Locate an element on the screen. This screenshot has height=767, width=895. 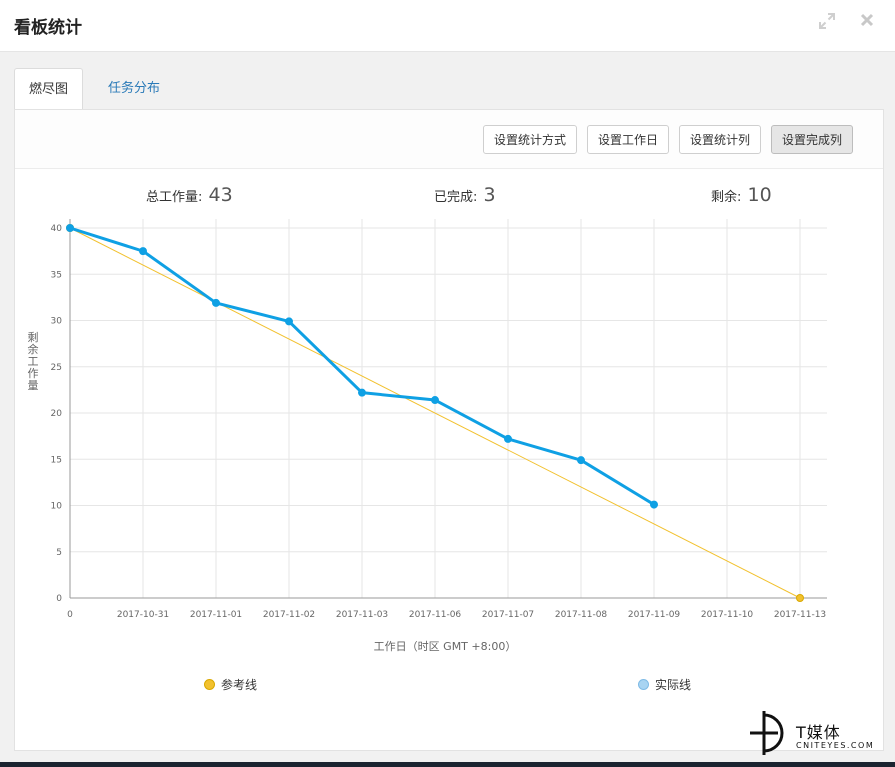
y-tick-label: 25 is located at coordinates (56, 368).